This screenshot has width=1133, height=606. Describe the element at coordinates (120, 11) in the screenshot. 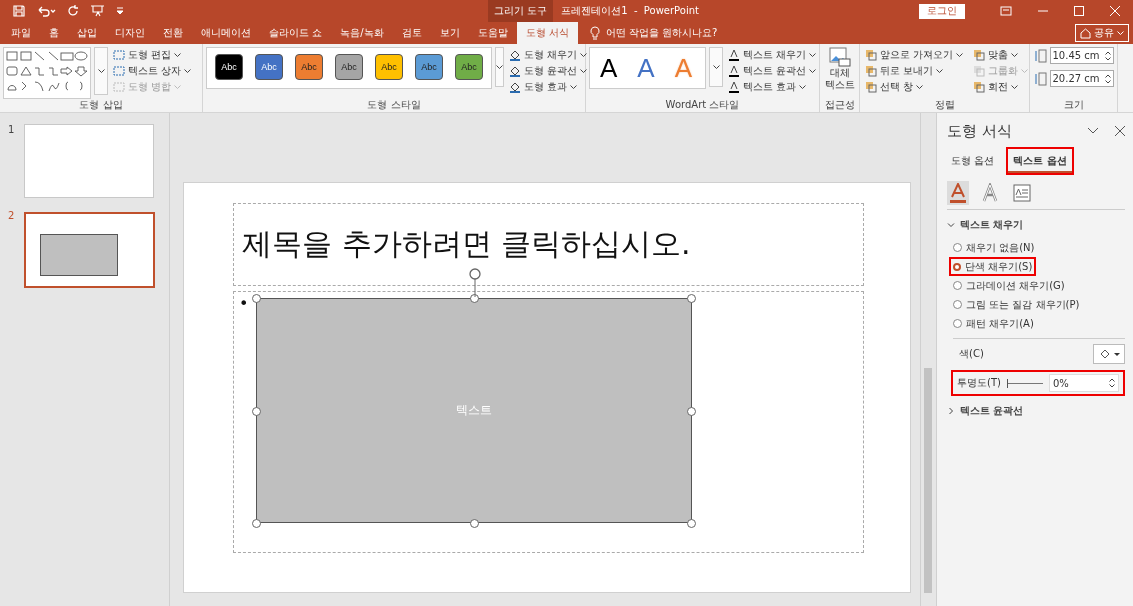

I see `customize-icon` at that location.